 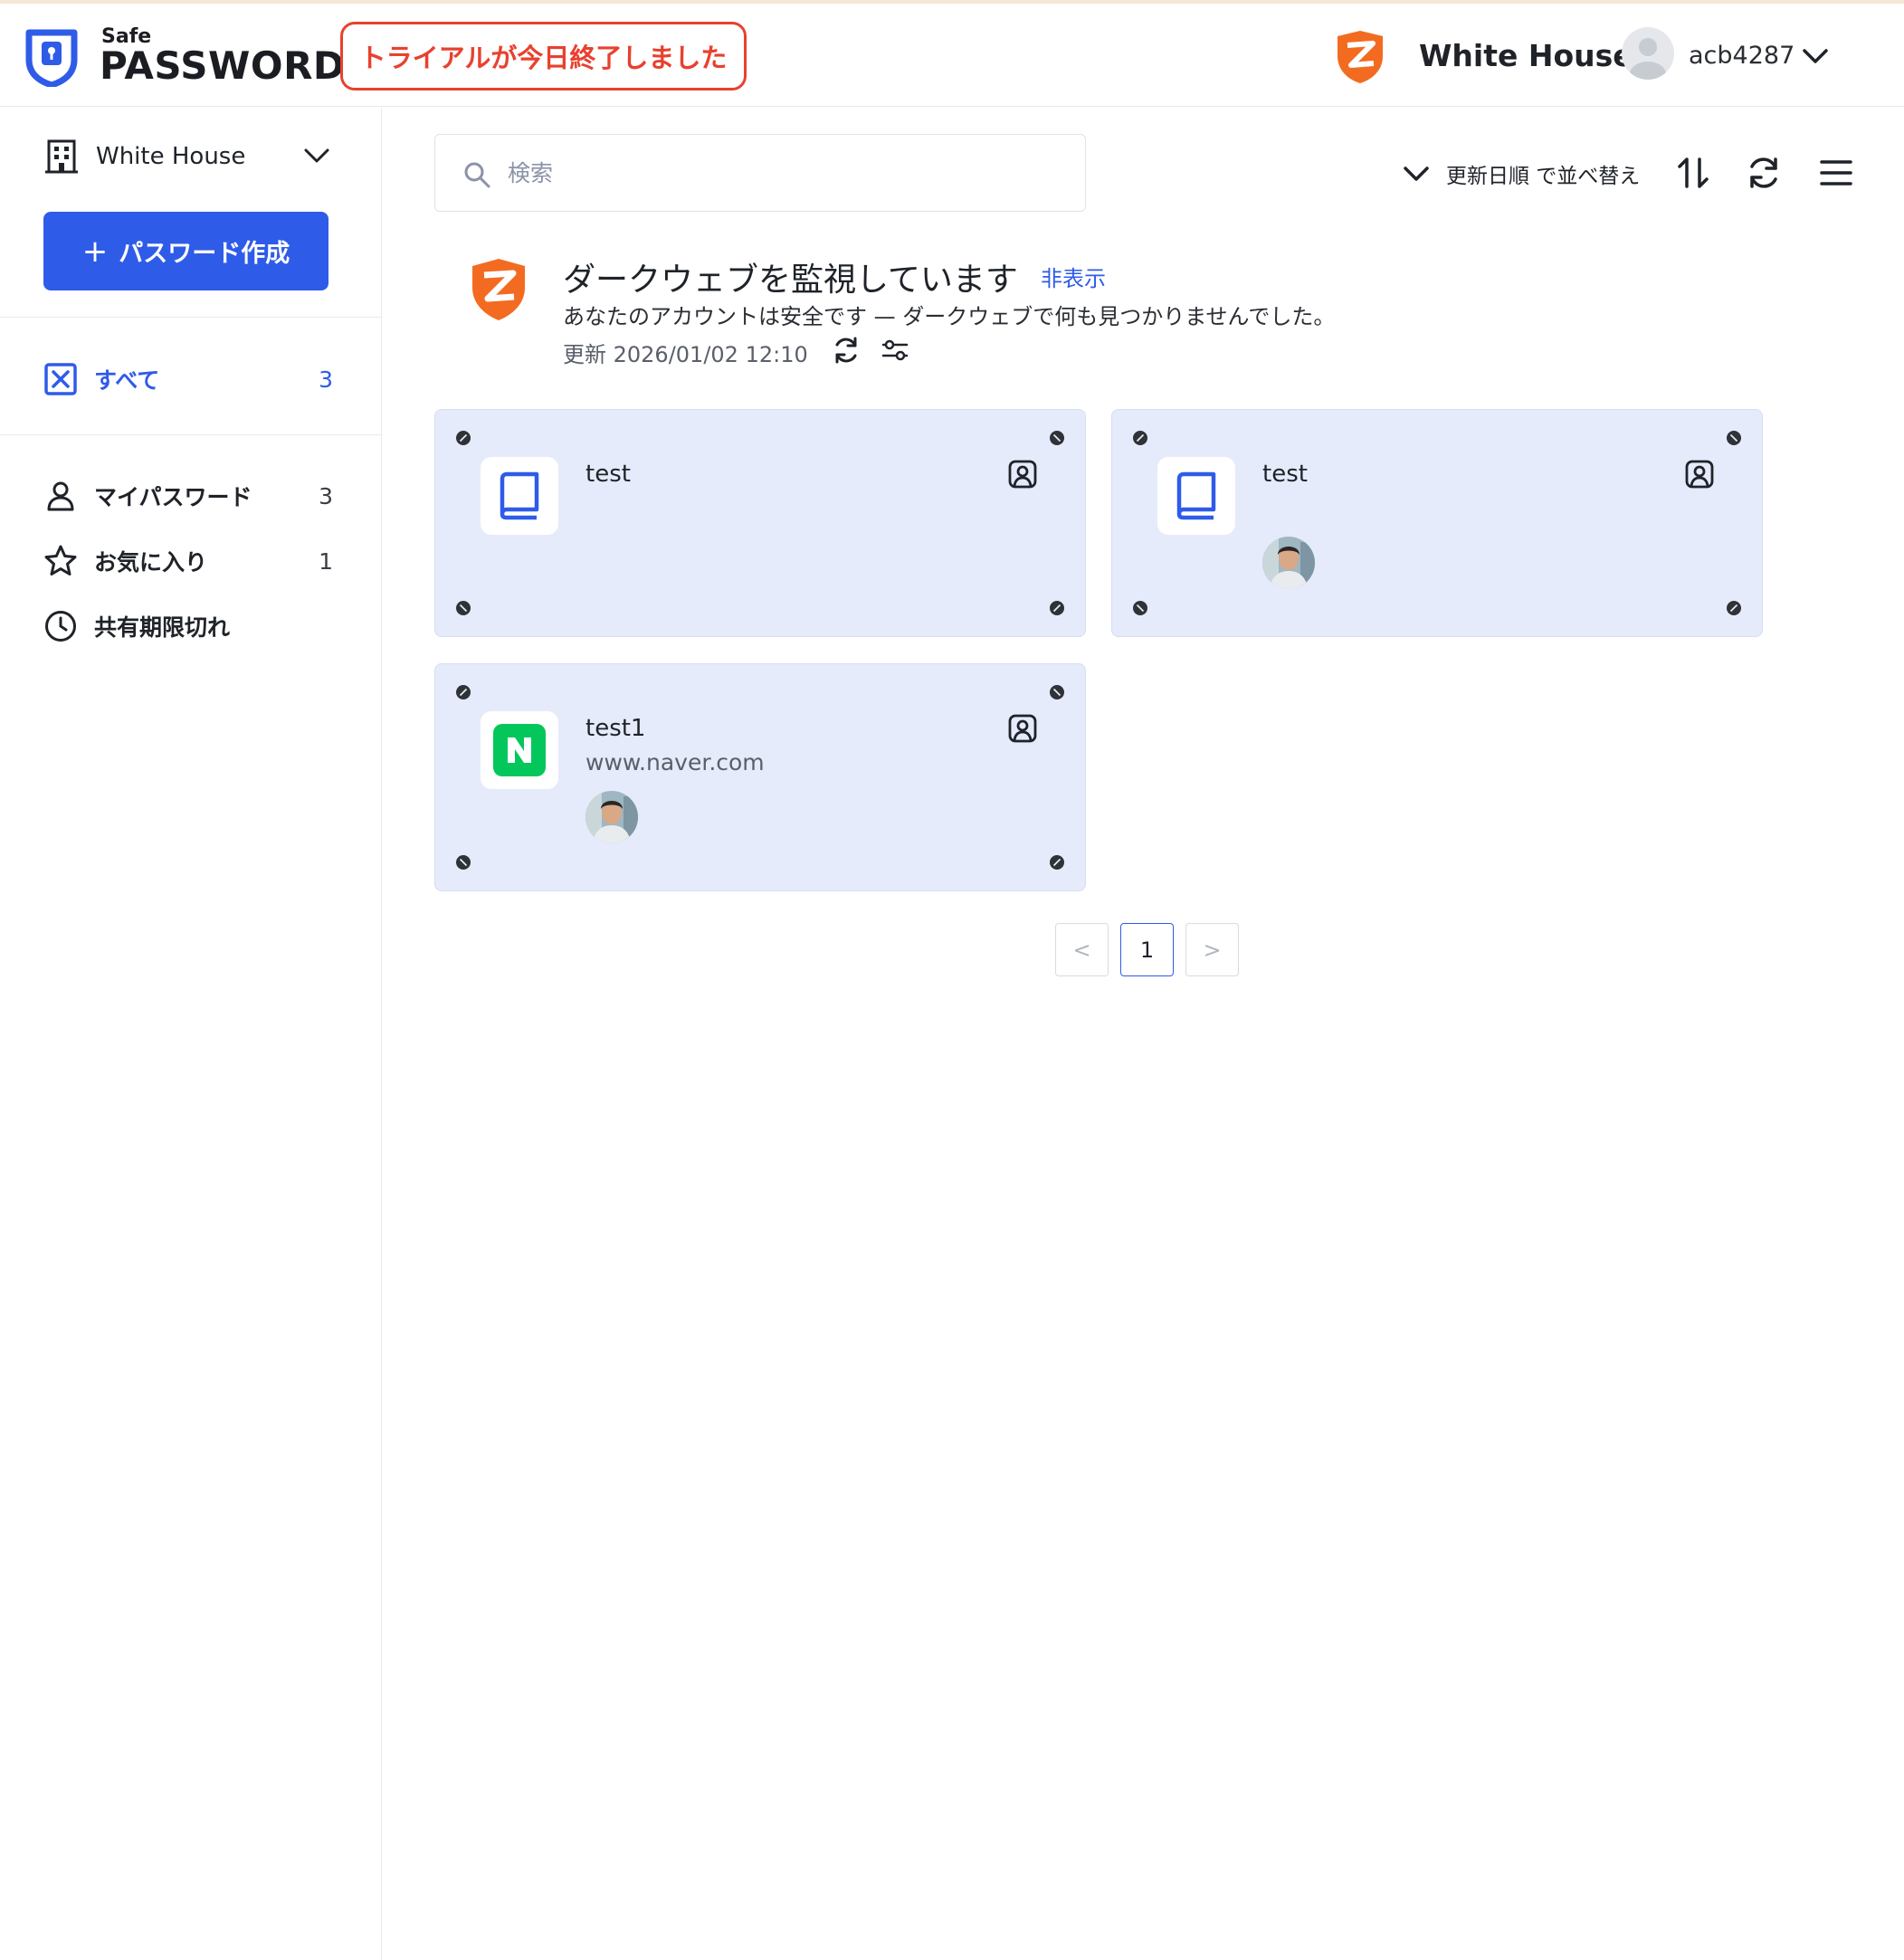 I want to click on clock-icon, so click(x=60, y=627).